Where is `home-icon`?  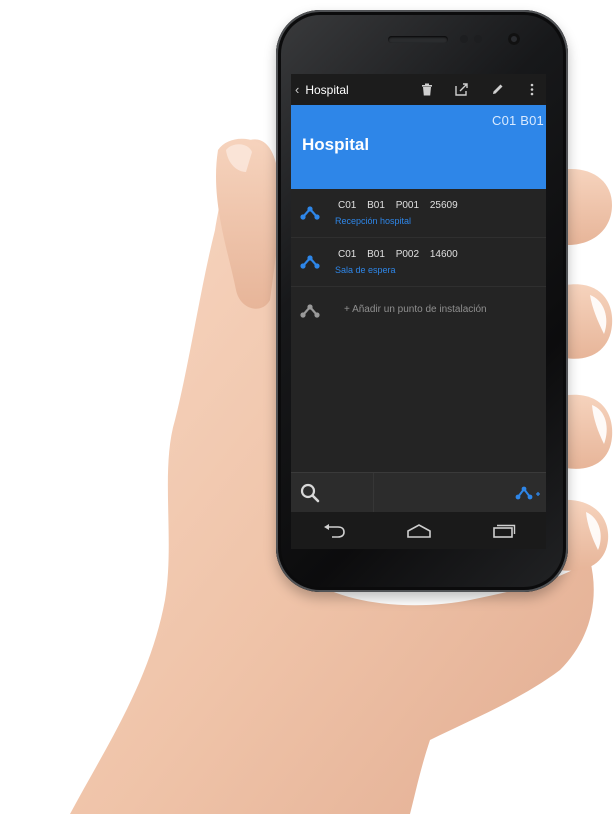
home-icon is located at coordinates (418, 530).